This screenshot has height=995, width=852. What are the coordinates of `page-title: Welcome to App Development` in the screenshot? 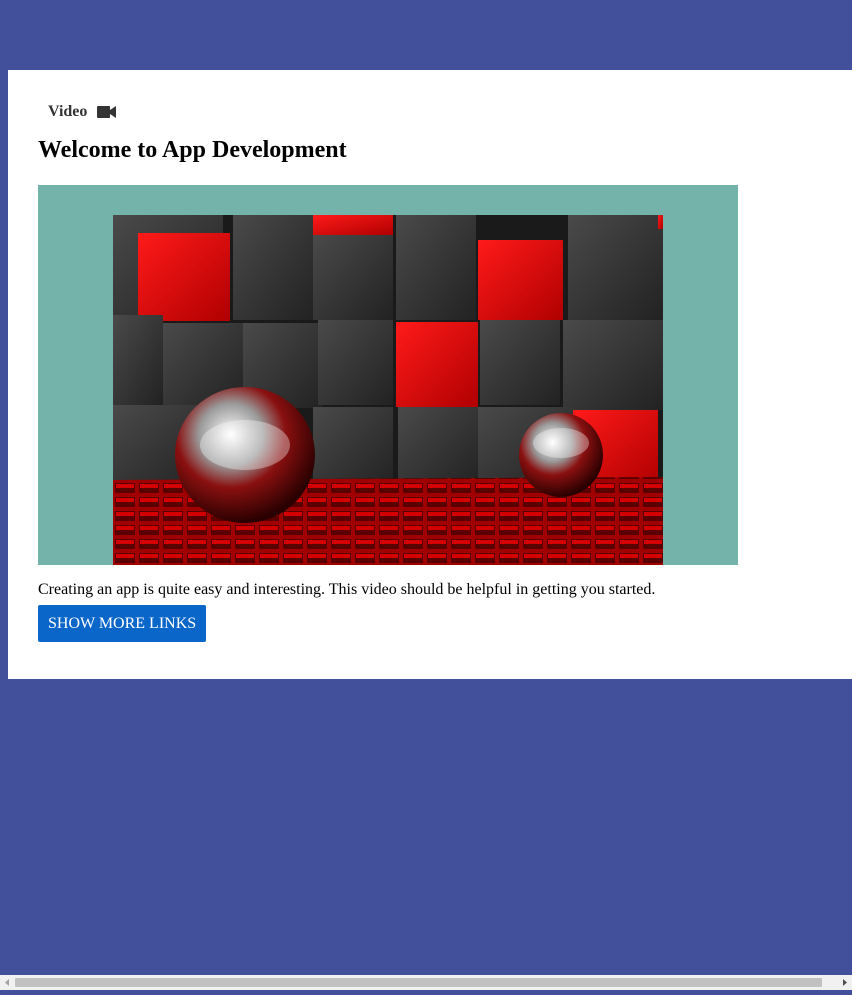 It's located at (192, 150).